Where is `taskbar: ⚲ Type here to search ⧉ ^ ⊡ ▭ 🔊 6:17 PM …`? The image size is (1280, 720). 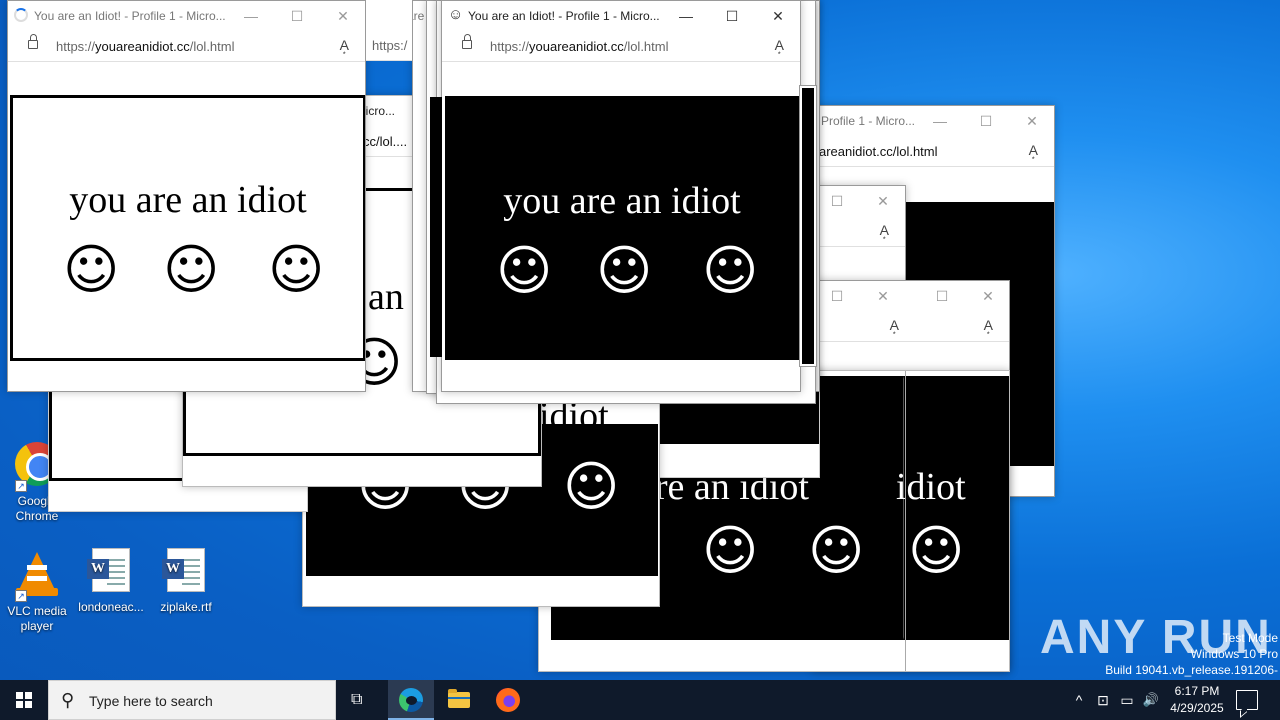
taskbar: ⚲ Type here to search ⧉ ^ ⊡ ▭ 🔊 6:17 PM … is located at coordinates (640, 700).